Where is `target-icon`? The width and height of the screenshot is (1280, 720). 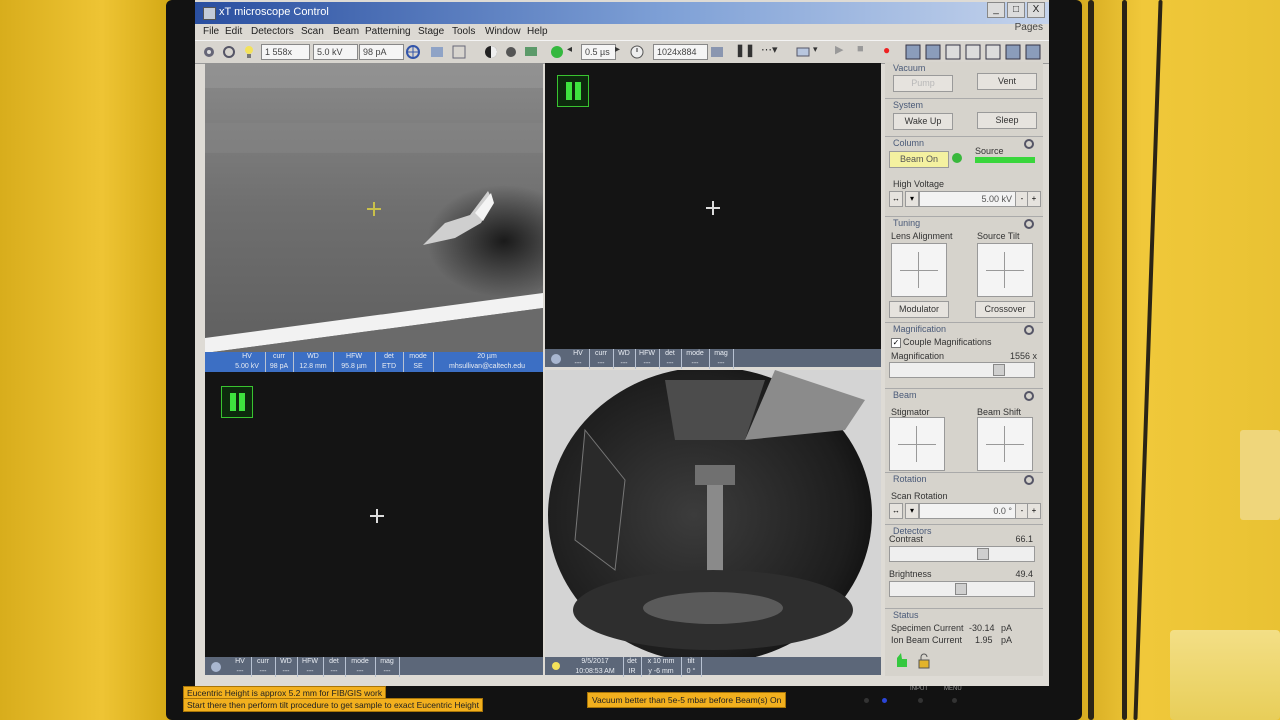 target-icon is located at coordinates (413, 52).